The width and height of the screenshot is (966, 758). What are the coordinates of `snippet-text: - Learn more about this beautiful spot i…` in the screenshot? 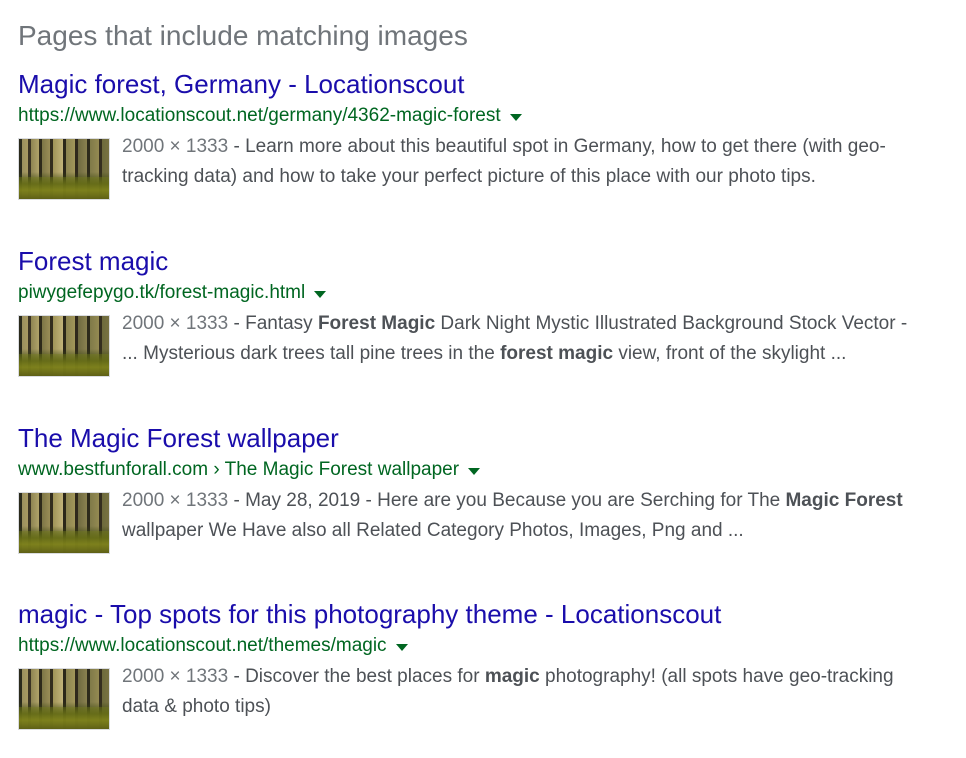 It's located at (504, 161).